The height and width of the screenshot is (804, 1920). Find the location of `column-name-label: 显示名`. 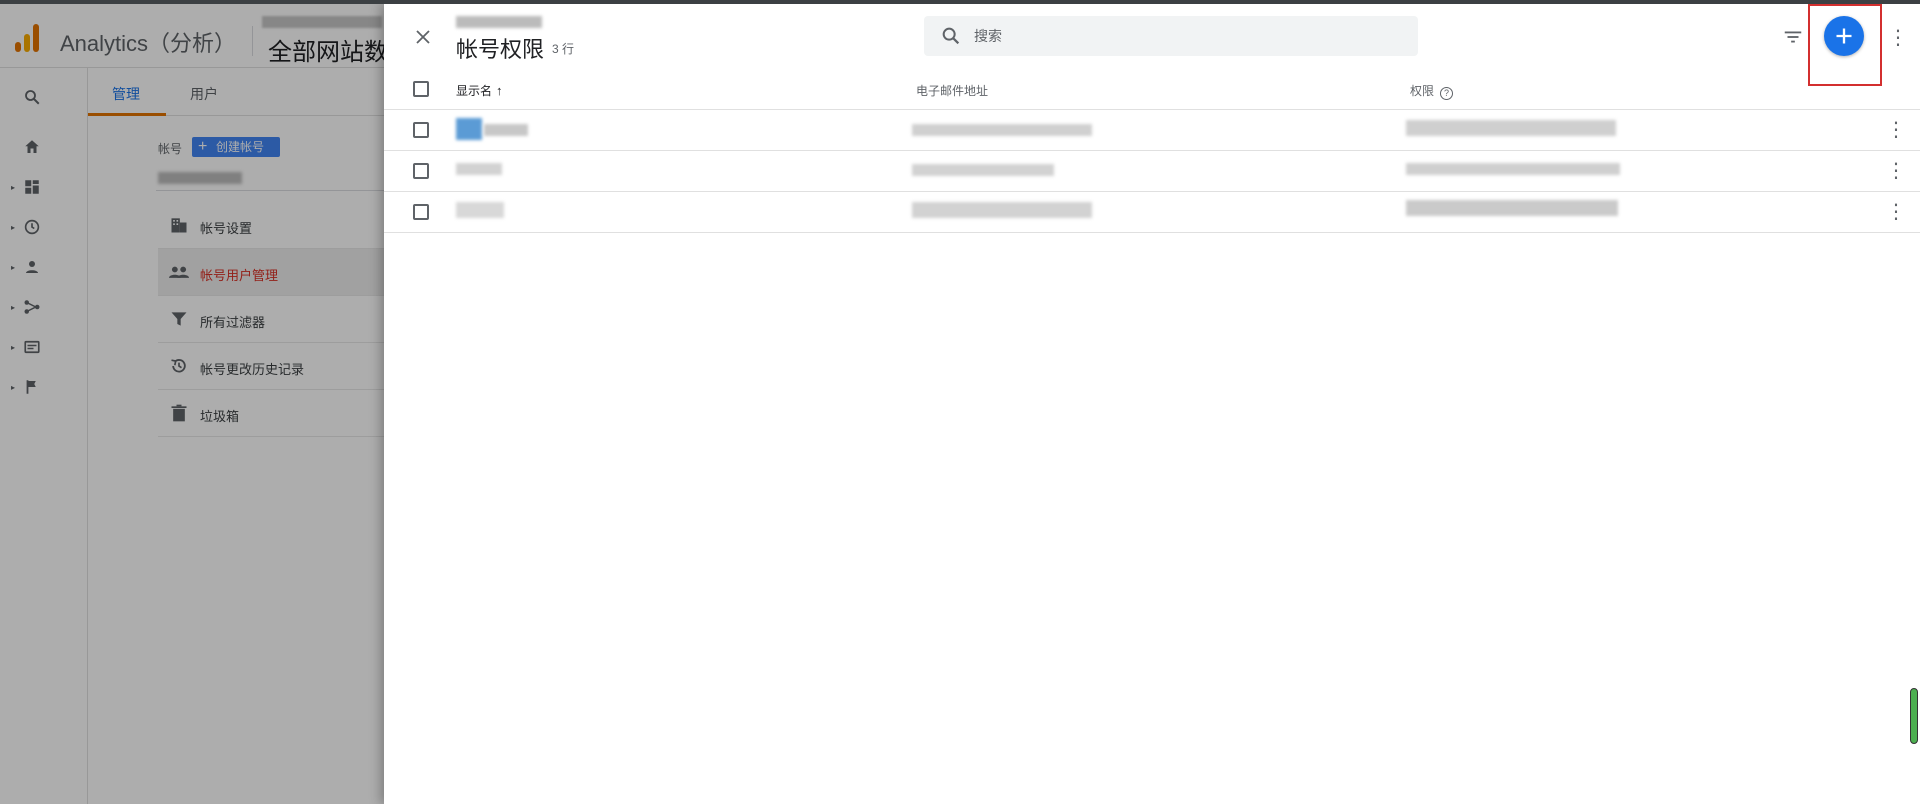

column-name-label: 显示名 is located at coordinates (474, 91).